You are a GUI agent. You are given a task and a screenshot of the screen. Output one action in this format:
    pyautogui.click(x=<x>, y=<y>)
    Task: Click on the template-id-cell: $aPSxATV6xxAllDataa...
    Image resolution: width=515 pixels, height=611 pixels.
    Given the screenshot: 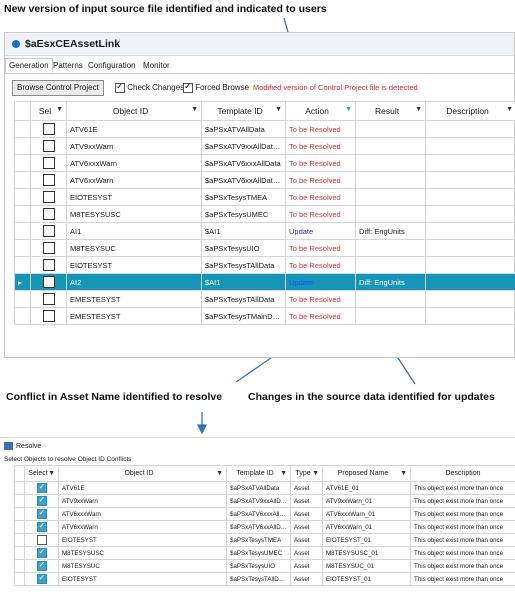 What is the action you would take?
    pyautogui.click(x=244, y=180)
    